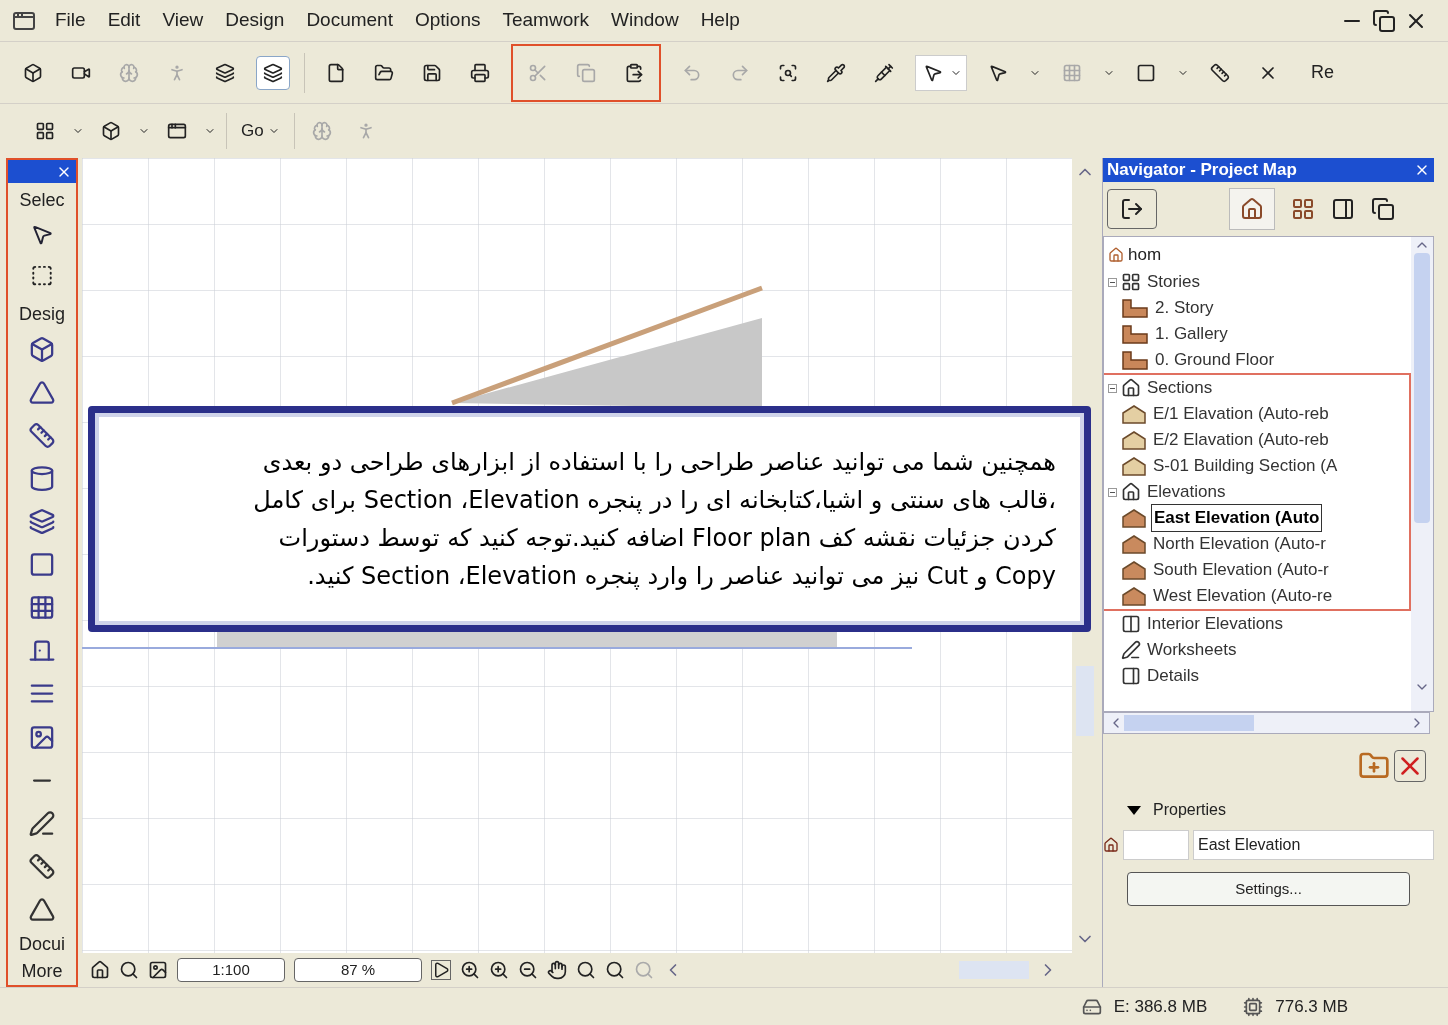 The height and width of the screenshot is (1025, 1448). Describe the element at coordinates (42, 235) in the screenshot. I see `arrow-pointer-icon` at that location.